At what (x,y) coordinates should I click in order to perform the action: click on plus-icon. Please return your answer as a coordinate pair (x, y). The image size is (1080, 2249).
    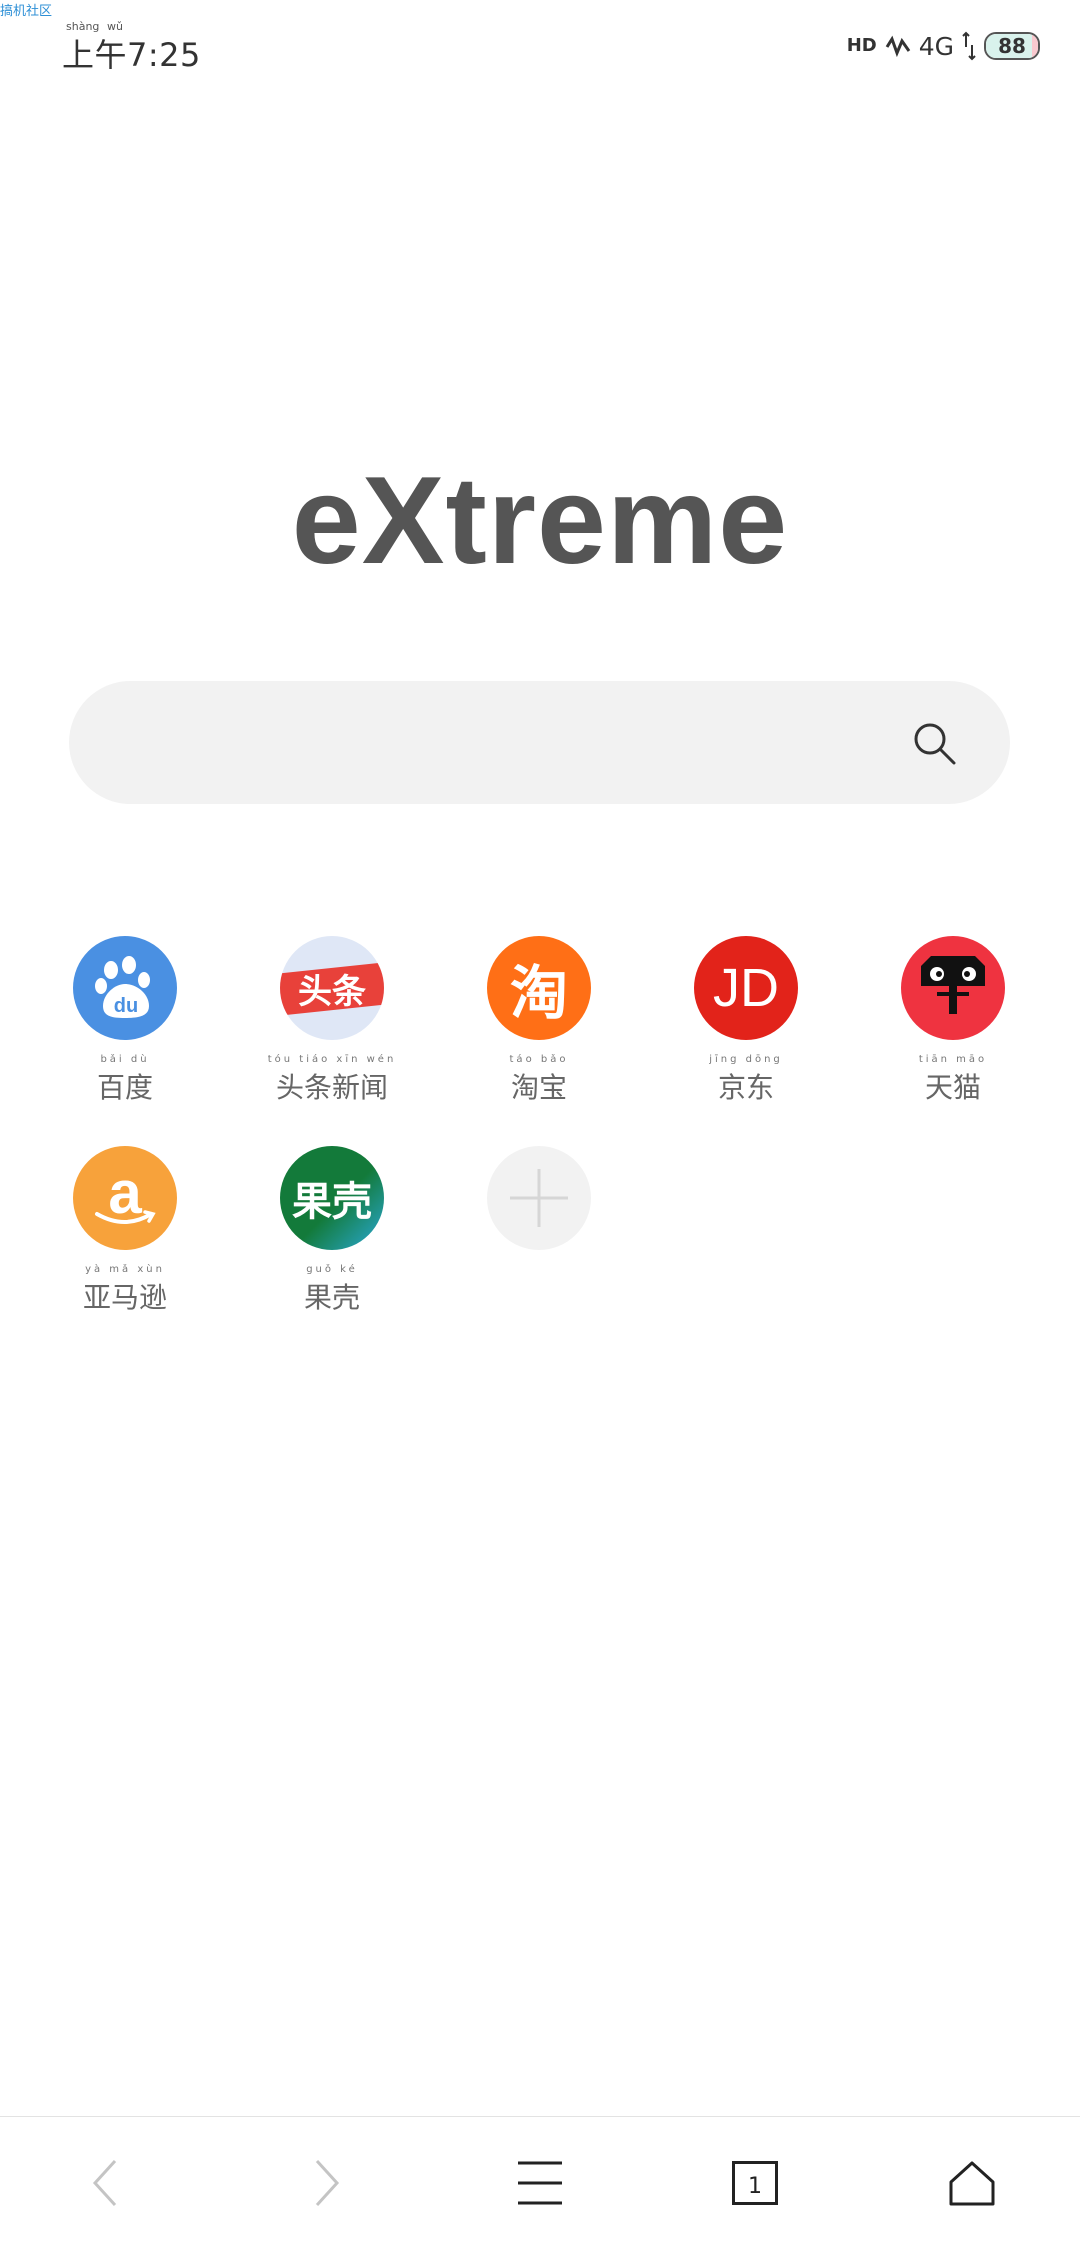
    Looking at the image, I should click on (539, 1198).